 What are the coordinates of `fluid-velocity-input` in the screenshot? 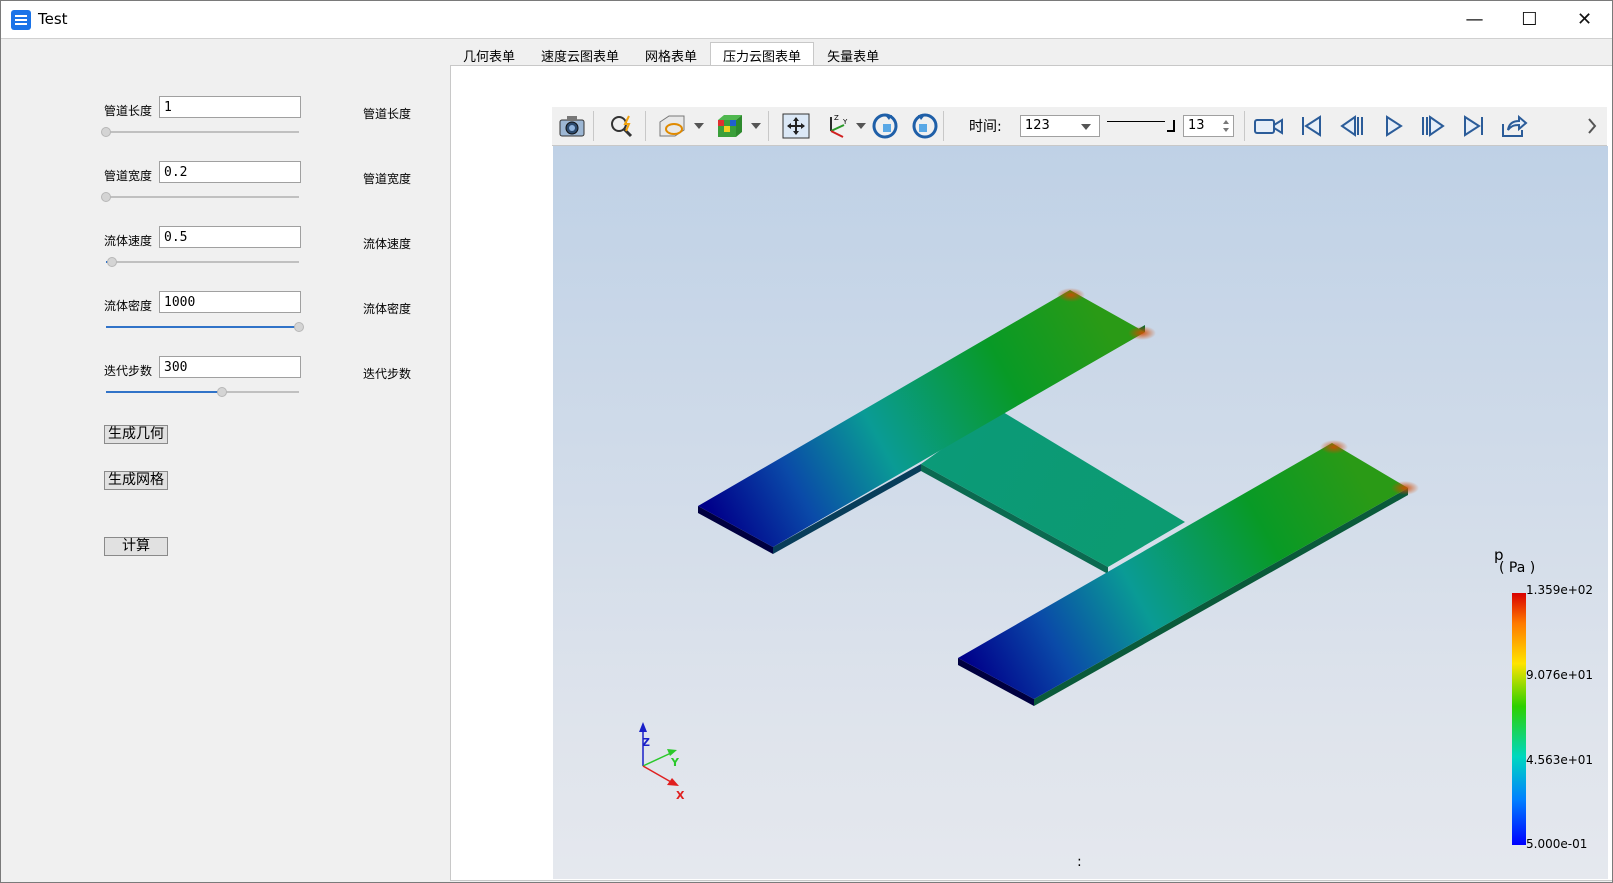 It's located at (230, 237).